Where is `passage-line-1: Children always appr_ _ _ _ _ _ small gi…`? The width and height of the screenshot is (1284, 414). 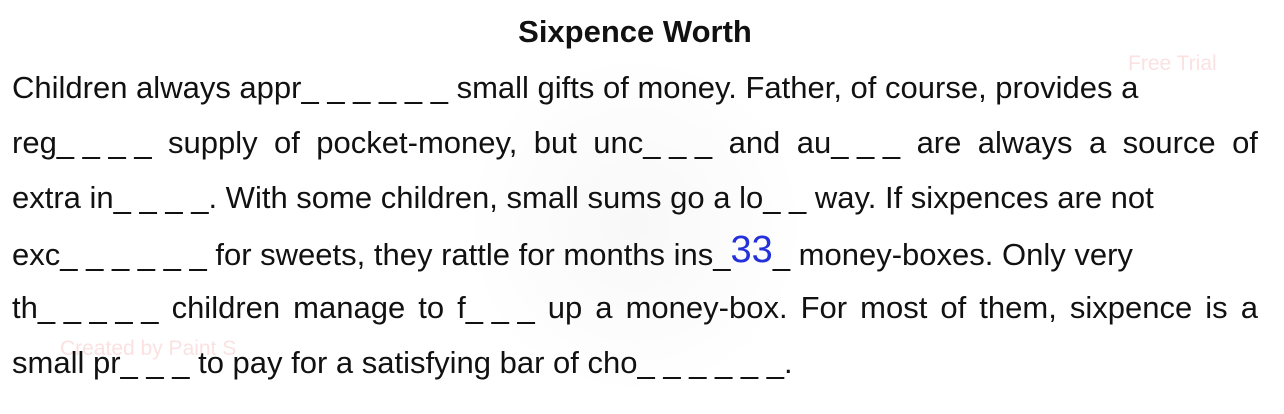
passage-line-1: Children always appr_ _ _ _ _ _ small gi… is located at coordinates (575, 87).